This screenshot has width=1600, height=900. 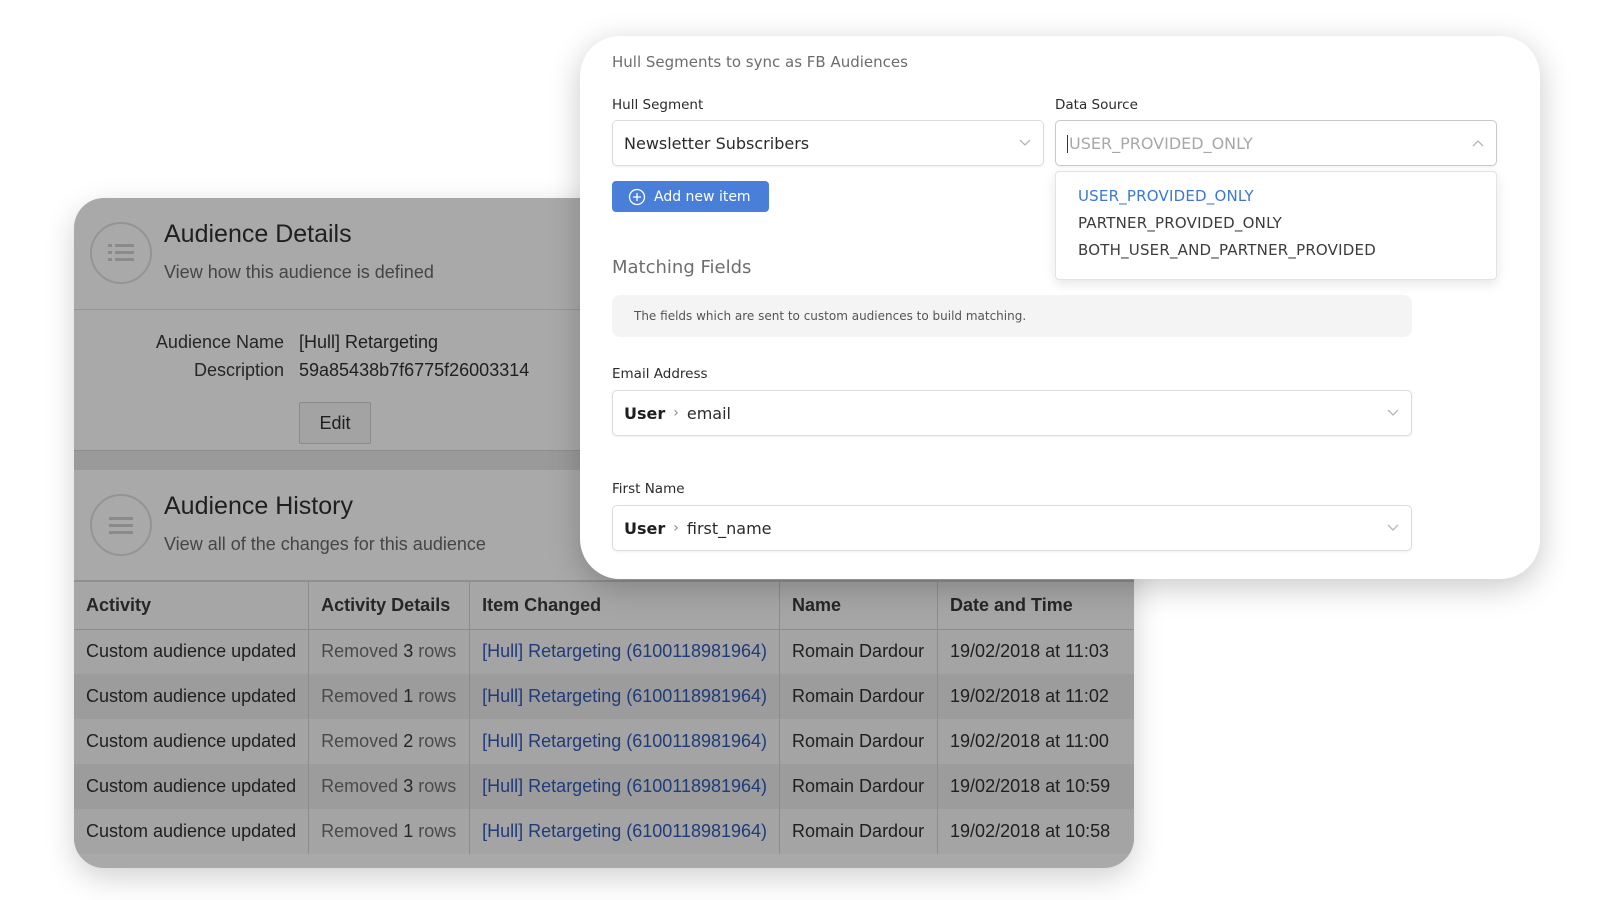 What do you see at coordinates (729, 528) in the screenshot?
I see `first-name-field-value: first_name` at bounding box center [729, 528].